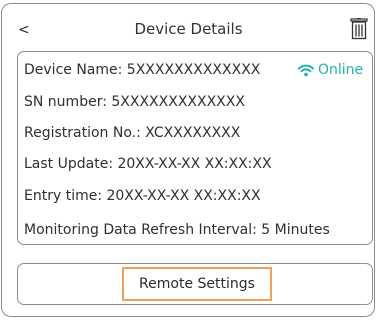  I want to click on status-label: Online, so click(341, 70).